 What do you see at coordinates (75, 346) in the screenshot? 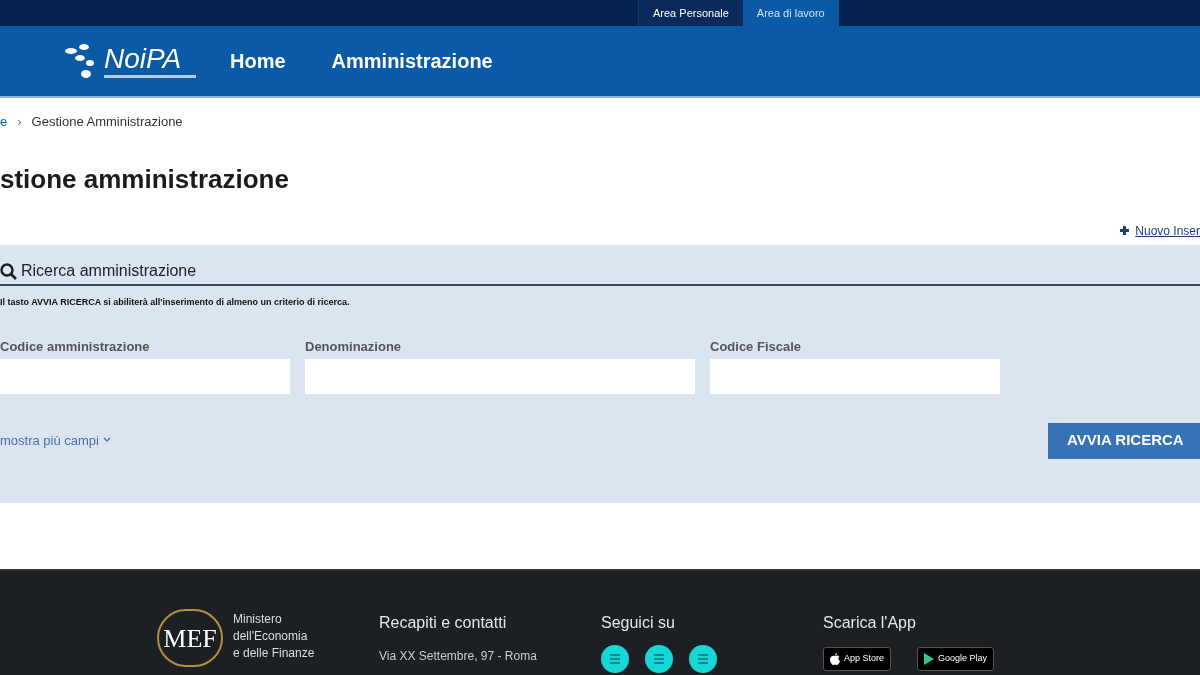
I see `field-label: Codice amministrazione` at bounding box center [75, 346].